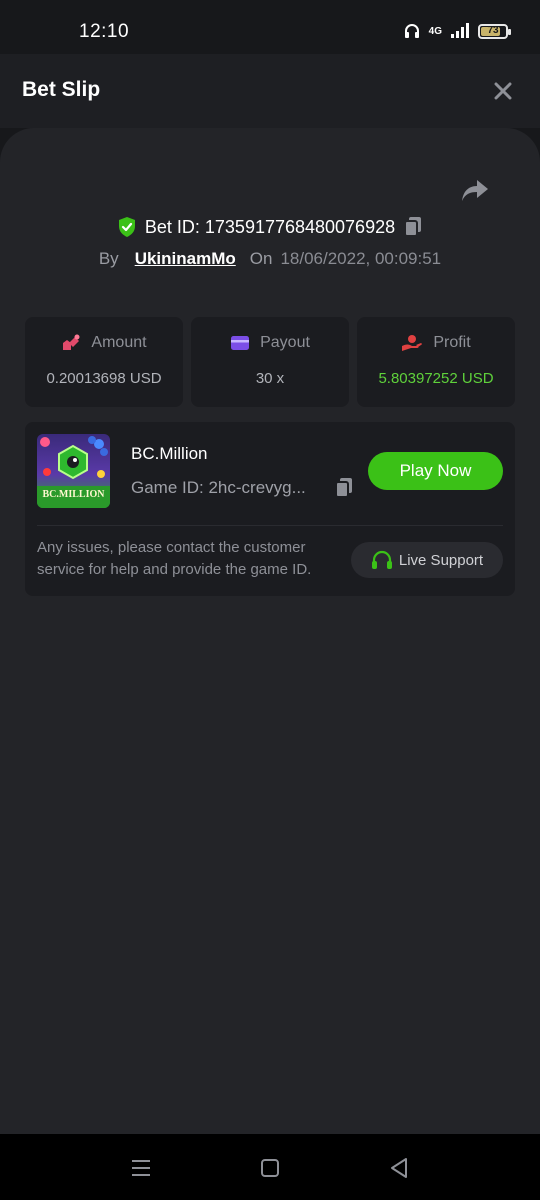  Describe the element at coordinates (73, 471) in the screenshot. I see `game-thumbnail: BC.MILLION` at that location.